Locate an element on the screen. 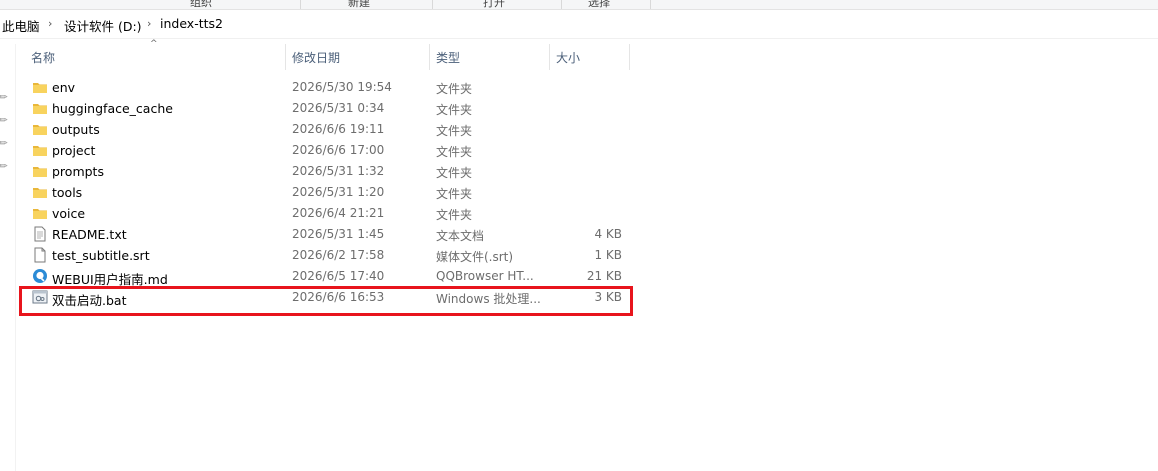  file-modified-date: 2026/5/31 0:34 is located at coordinates (338, 108).